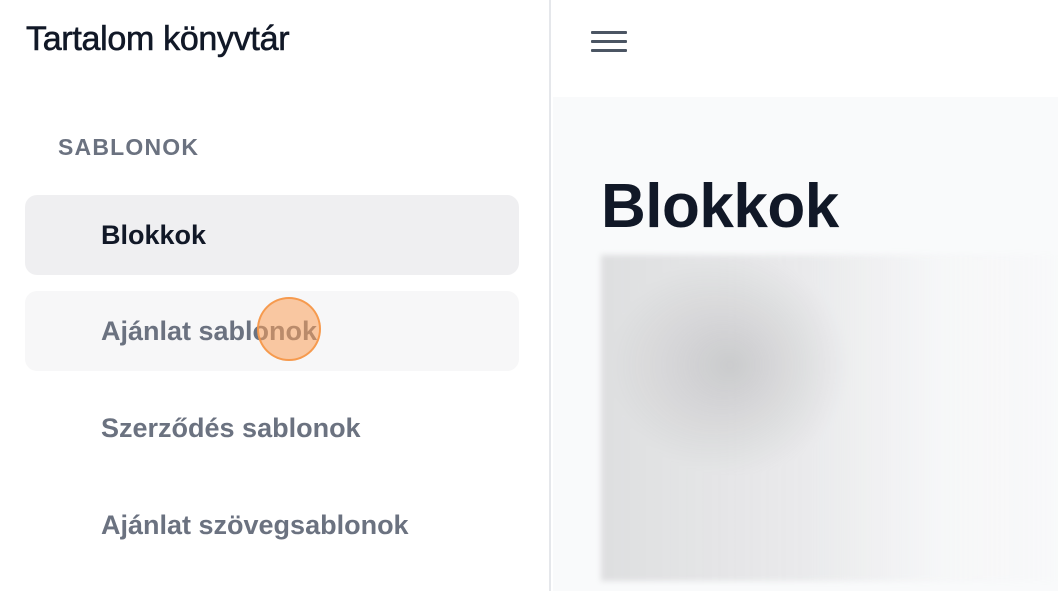 This screenshot has height=591, width=1058. Describe the element at coordinates (255, 524) in the screenshot. I see `sidebar-item-label: Ajánlat szövegsablonok` at that location.